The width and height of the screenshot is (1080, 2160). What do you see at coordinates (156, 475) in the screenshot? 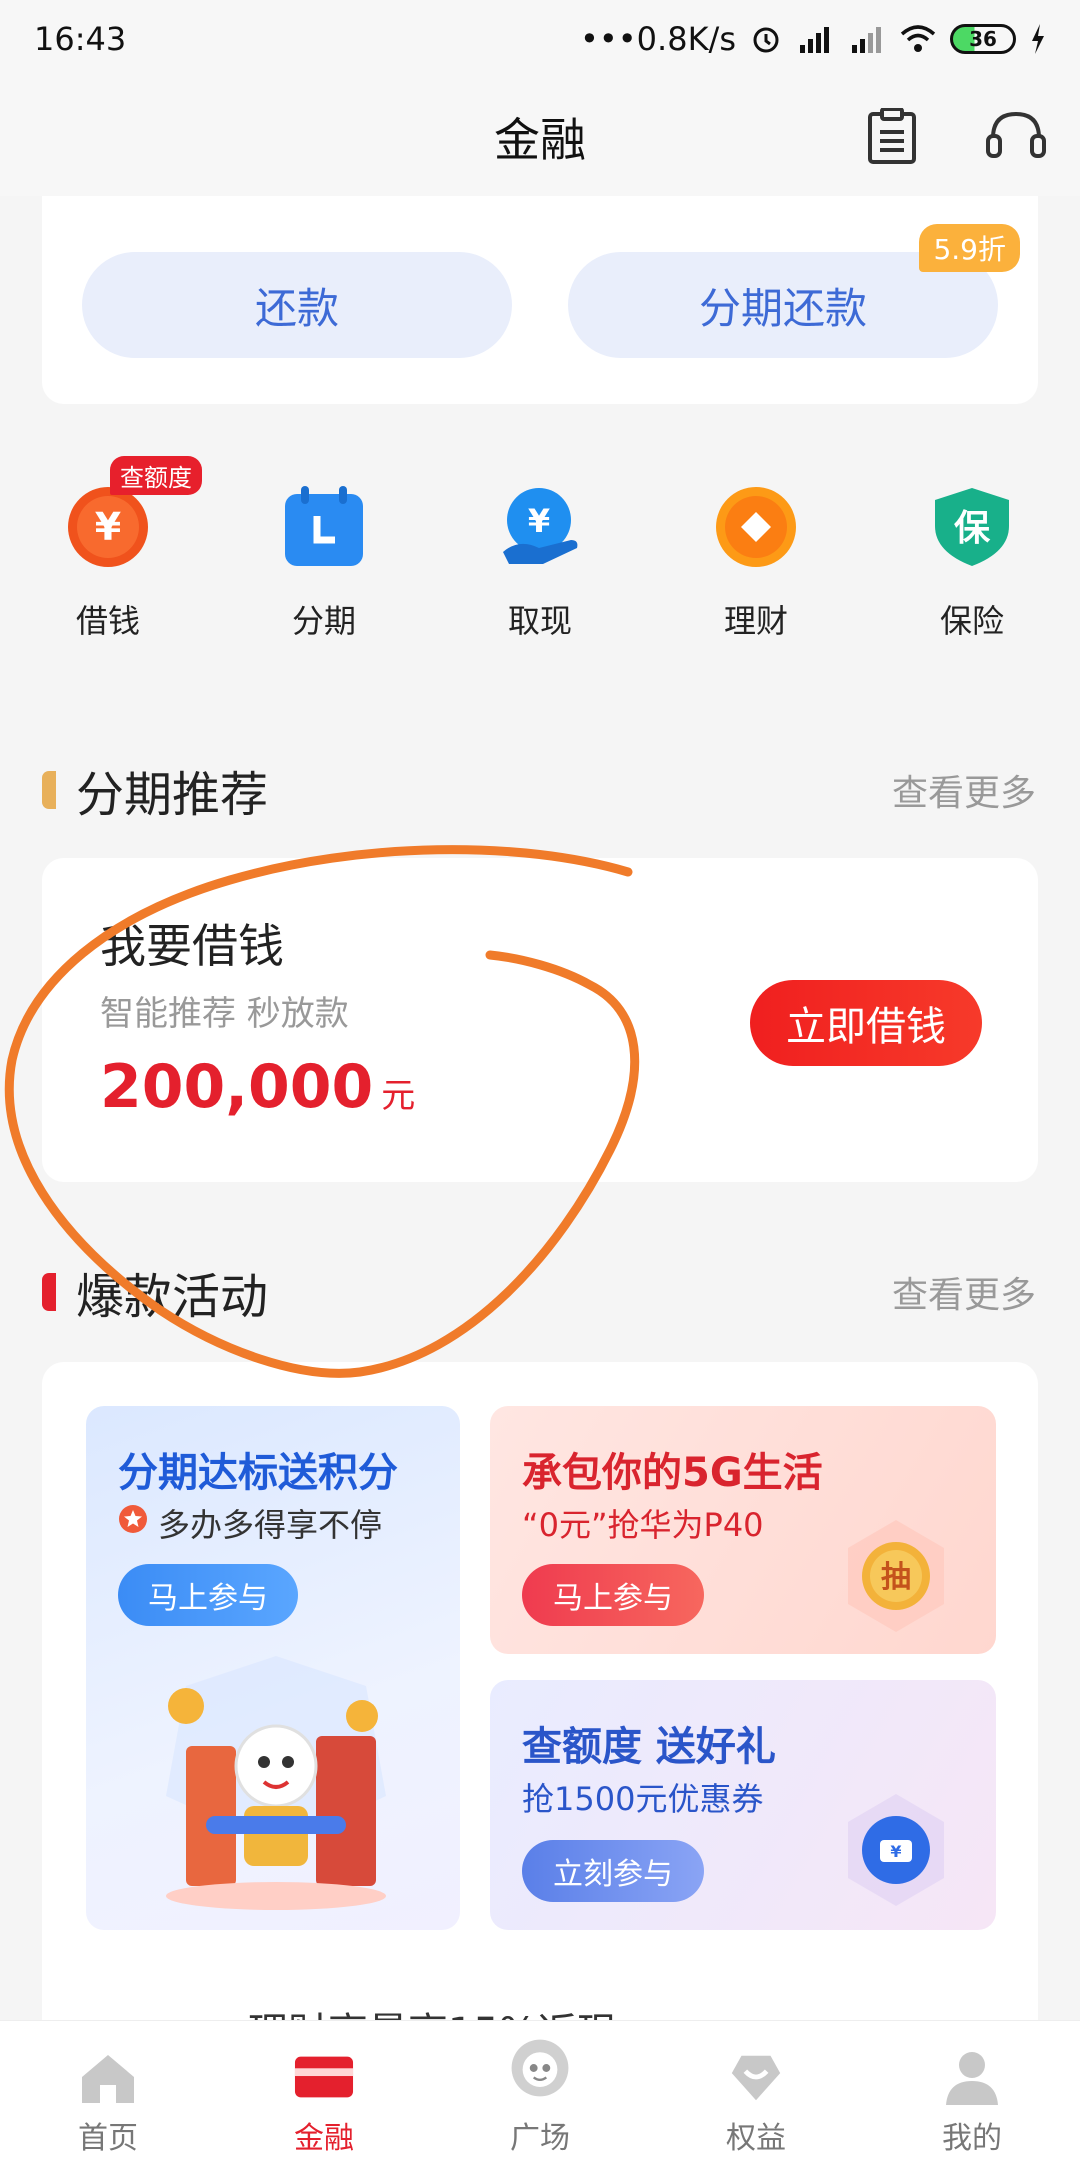
I see `check-limit-badge: 查额度` at bounding box center [156, 475].